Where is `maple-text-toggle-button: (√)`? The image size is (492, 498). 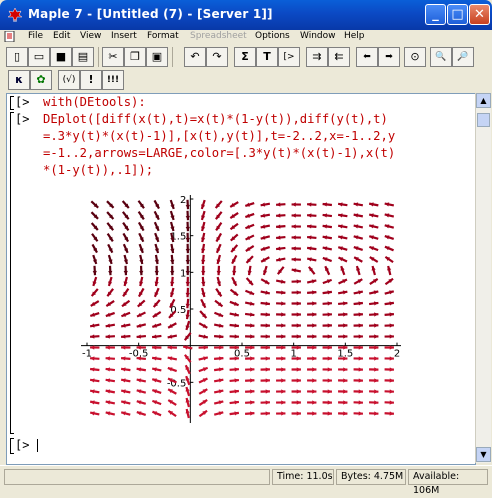
maple-text-toggle-button: (√) is located at coordinates (69, 80).